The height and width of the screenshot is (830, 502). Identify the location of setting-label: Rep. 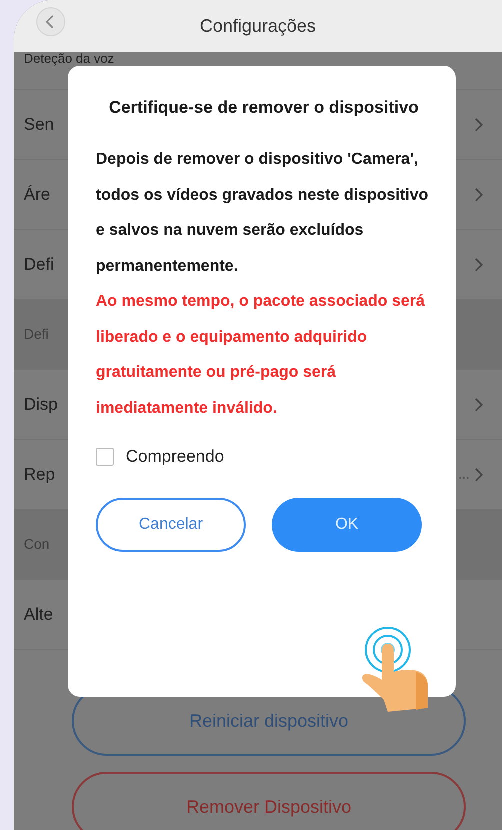
(40, 475).